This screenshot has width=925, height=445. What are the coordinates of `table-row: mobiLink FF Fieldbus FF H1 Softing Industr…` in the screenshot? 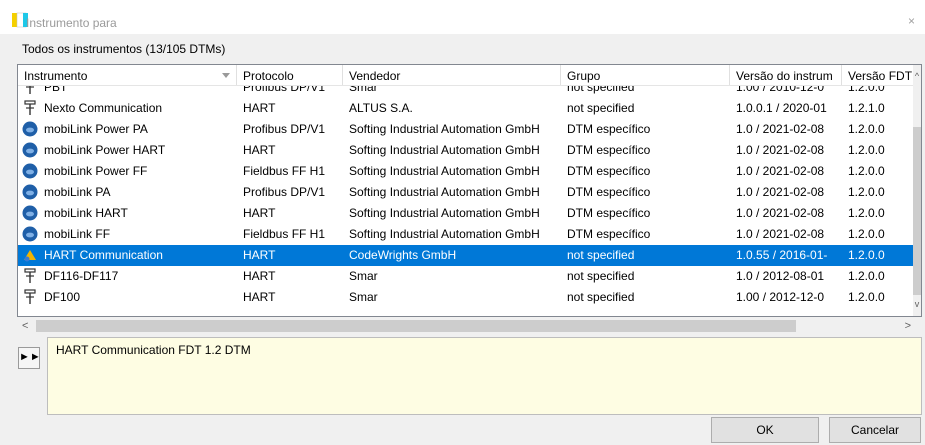 It's located at (466, 234).